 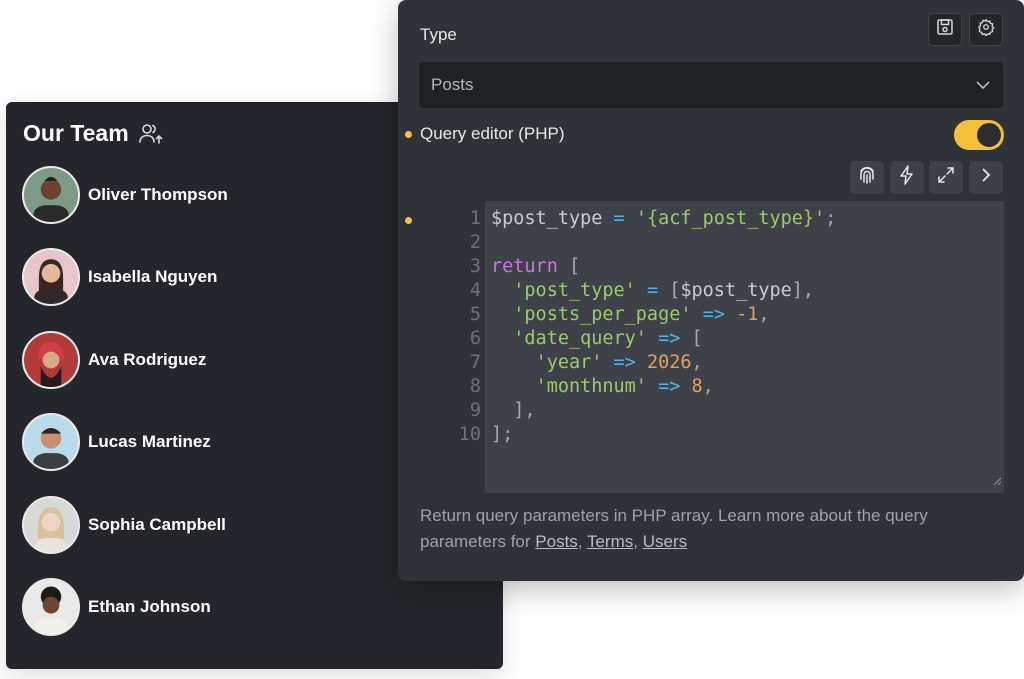 What do you see at coordinates (624, 386) in the screenshot?
I see `code-text: 'monthnum' => 8,` at bounding box center [624, 386].